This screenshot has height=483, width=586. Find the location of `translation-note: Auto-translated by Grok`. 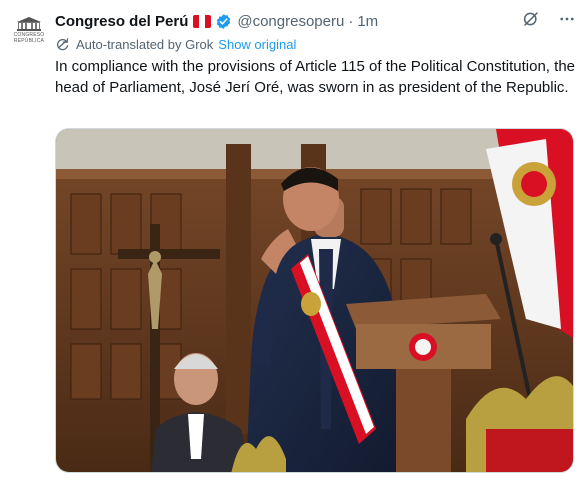

translation-note: Auto-translated by Grok is located at coordinates (145, 44).